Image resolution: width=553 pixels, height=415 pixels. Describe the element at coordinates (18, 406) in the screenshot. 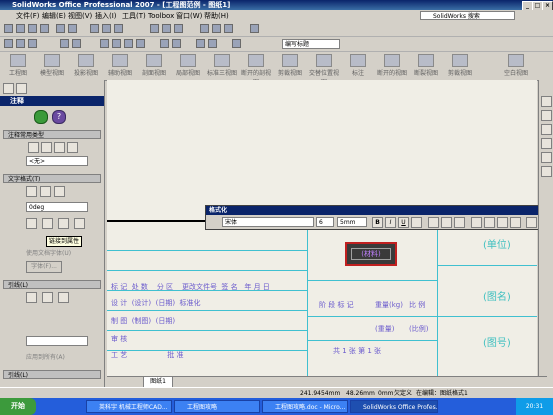

I see `start-button: 开始` at that location.